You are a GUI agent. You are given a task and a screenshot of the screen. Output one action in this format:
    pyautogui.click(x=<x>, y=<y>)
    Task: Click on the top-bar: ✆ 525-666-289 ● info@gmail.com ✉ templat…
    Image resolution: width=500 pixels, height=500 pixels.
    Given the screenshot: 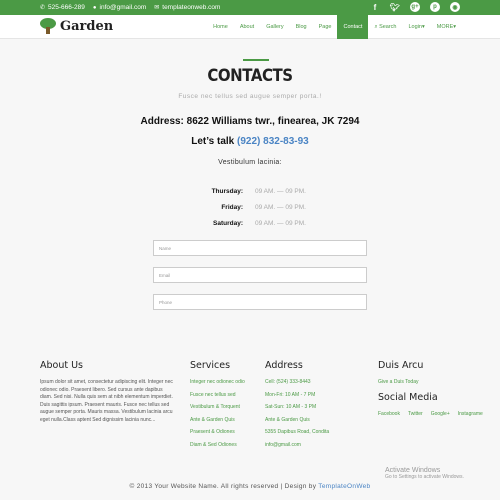 What is the action you would take?
    pyautogui.click(x=250, y=7)
    